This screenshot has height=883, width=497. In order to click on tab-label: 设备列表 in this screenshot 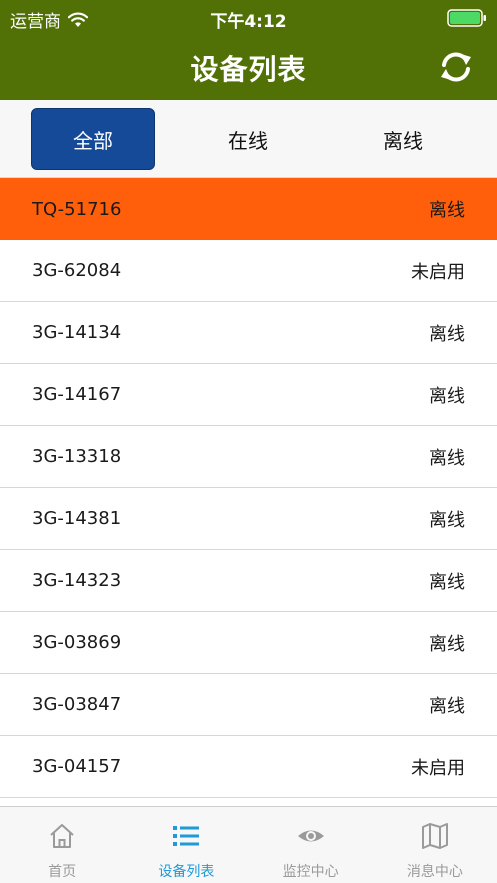, I will do `click(186, 872)`.